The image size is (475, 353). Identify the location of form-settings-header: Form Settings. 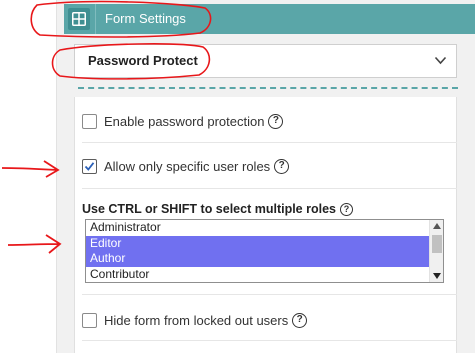
(269, 19).